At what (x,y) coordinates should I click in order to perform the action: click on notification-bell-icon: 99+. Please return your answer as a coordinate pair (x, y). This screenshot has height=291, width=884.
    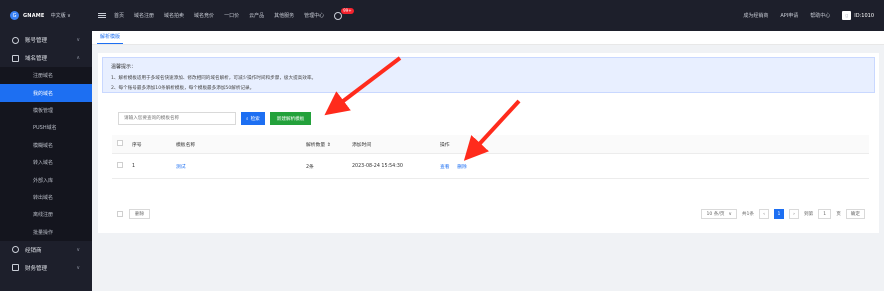
    Looking at the image, I should click on (344, 13).